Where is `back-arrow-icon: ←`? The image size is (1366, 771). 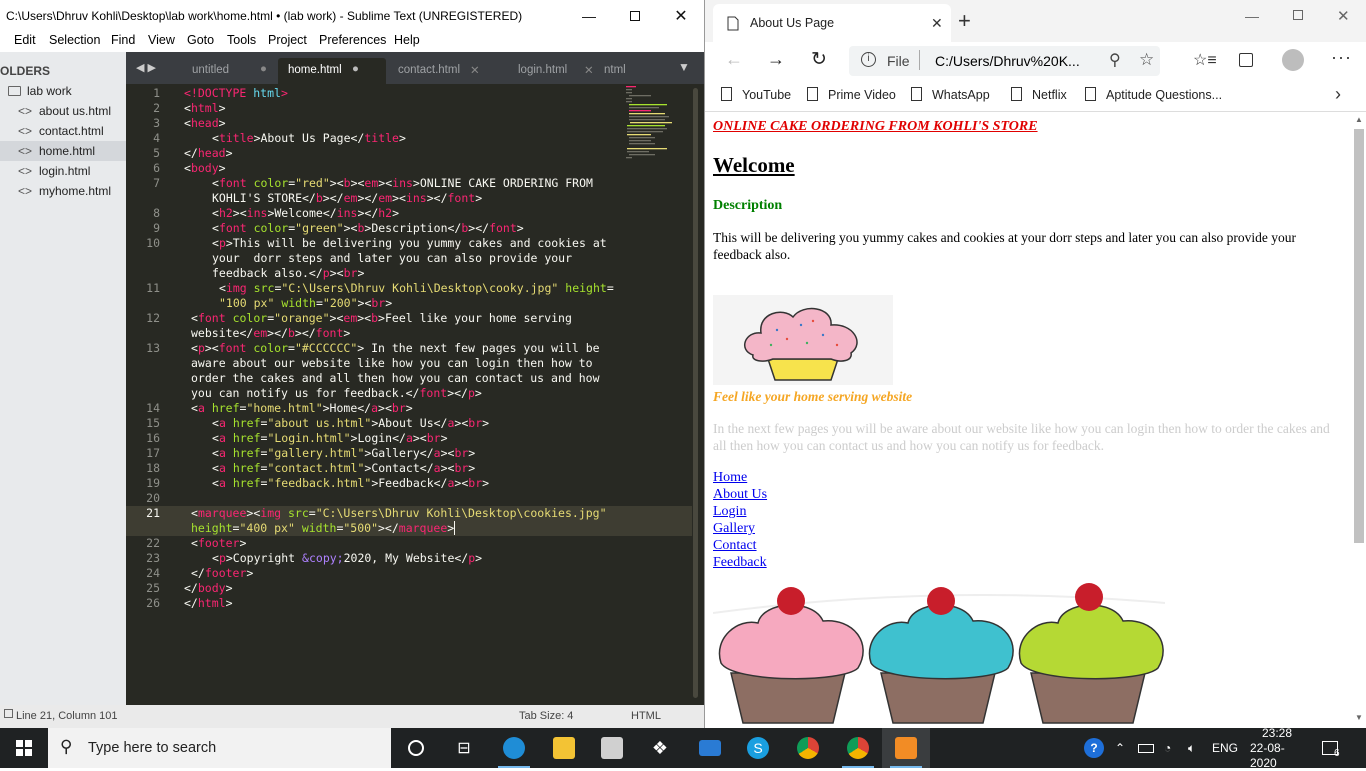
back-arrow-icon: ← is located at coordinates (734, 59).